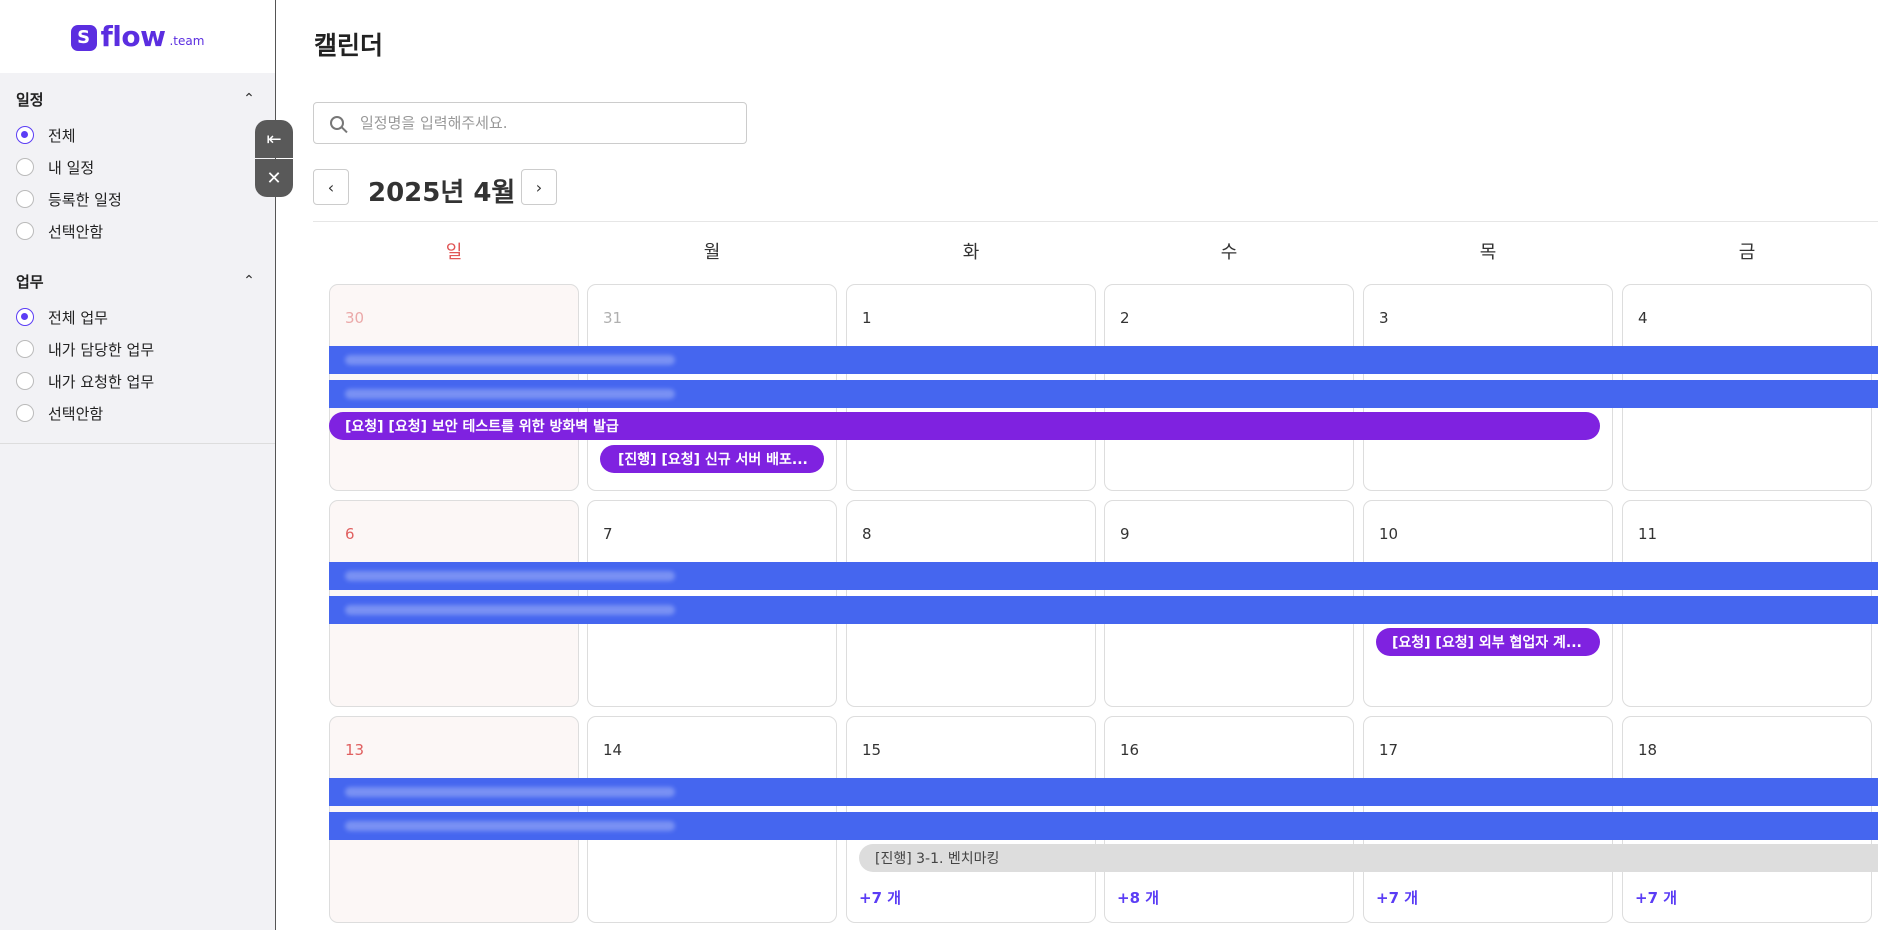  What do you see at coordinates (867, 318) in the screenshot?
I see `day-number: 1` at bounding box center [867, 318].